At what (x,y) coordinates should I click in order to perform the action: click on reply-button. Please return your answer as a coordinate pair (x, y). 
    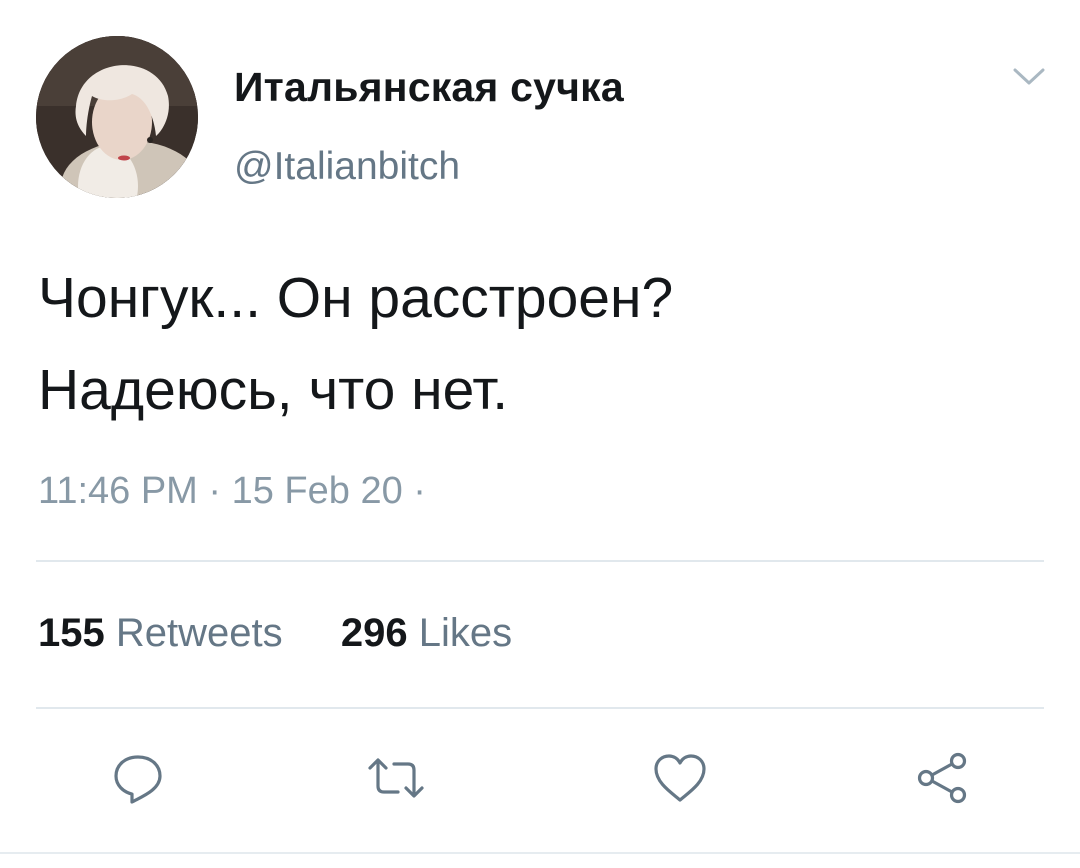
    Looking at the image, I should click on (138, 778).